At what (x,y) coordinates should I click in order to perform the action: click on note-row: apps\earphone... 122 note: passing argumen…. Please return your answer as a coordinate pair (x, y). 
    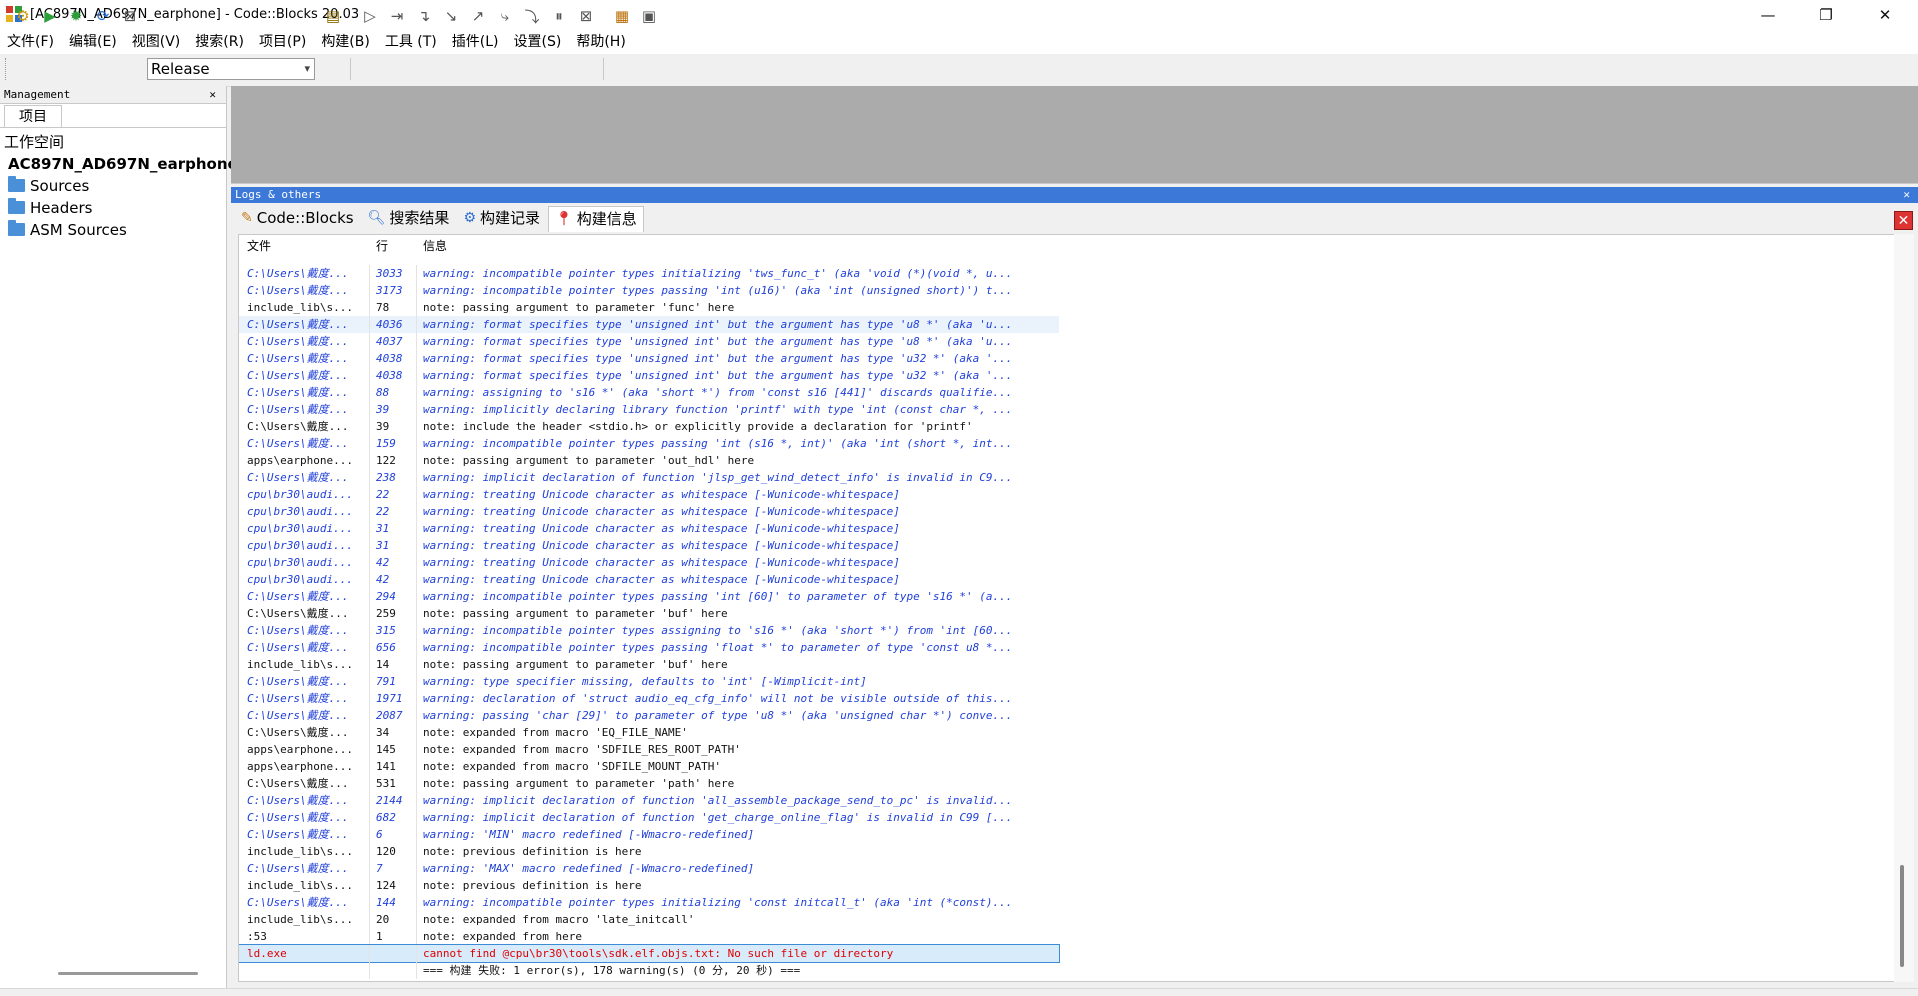
    Looking at the image, I should click on (649, 460).